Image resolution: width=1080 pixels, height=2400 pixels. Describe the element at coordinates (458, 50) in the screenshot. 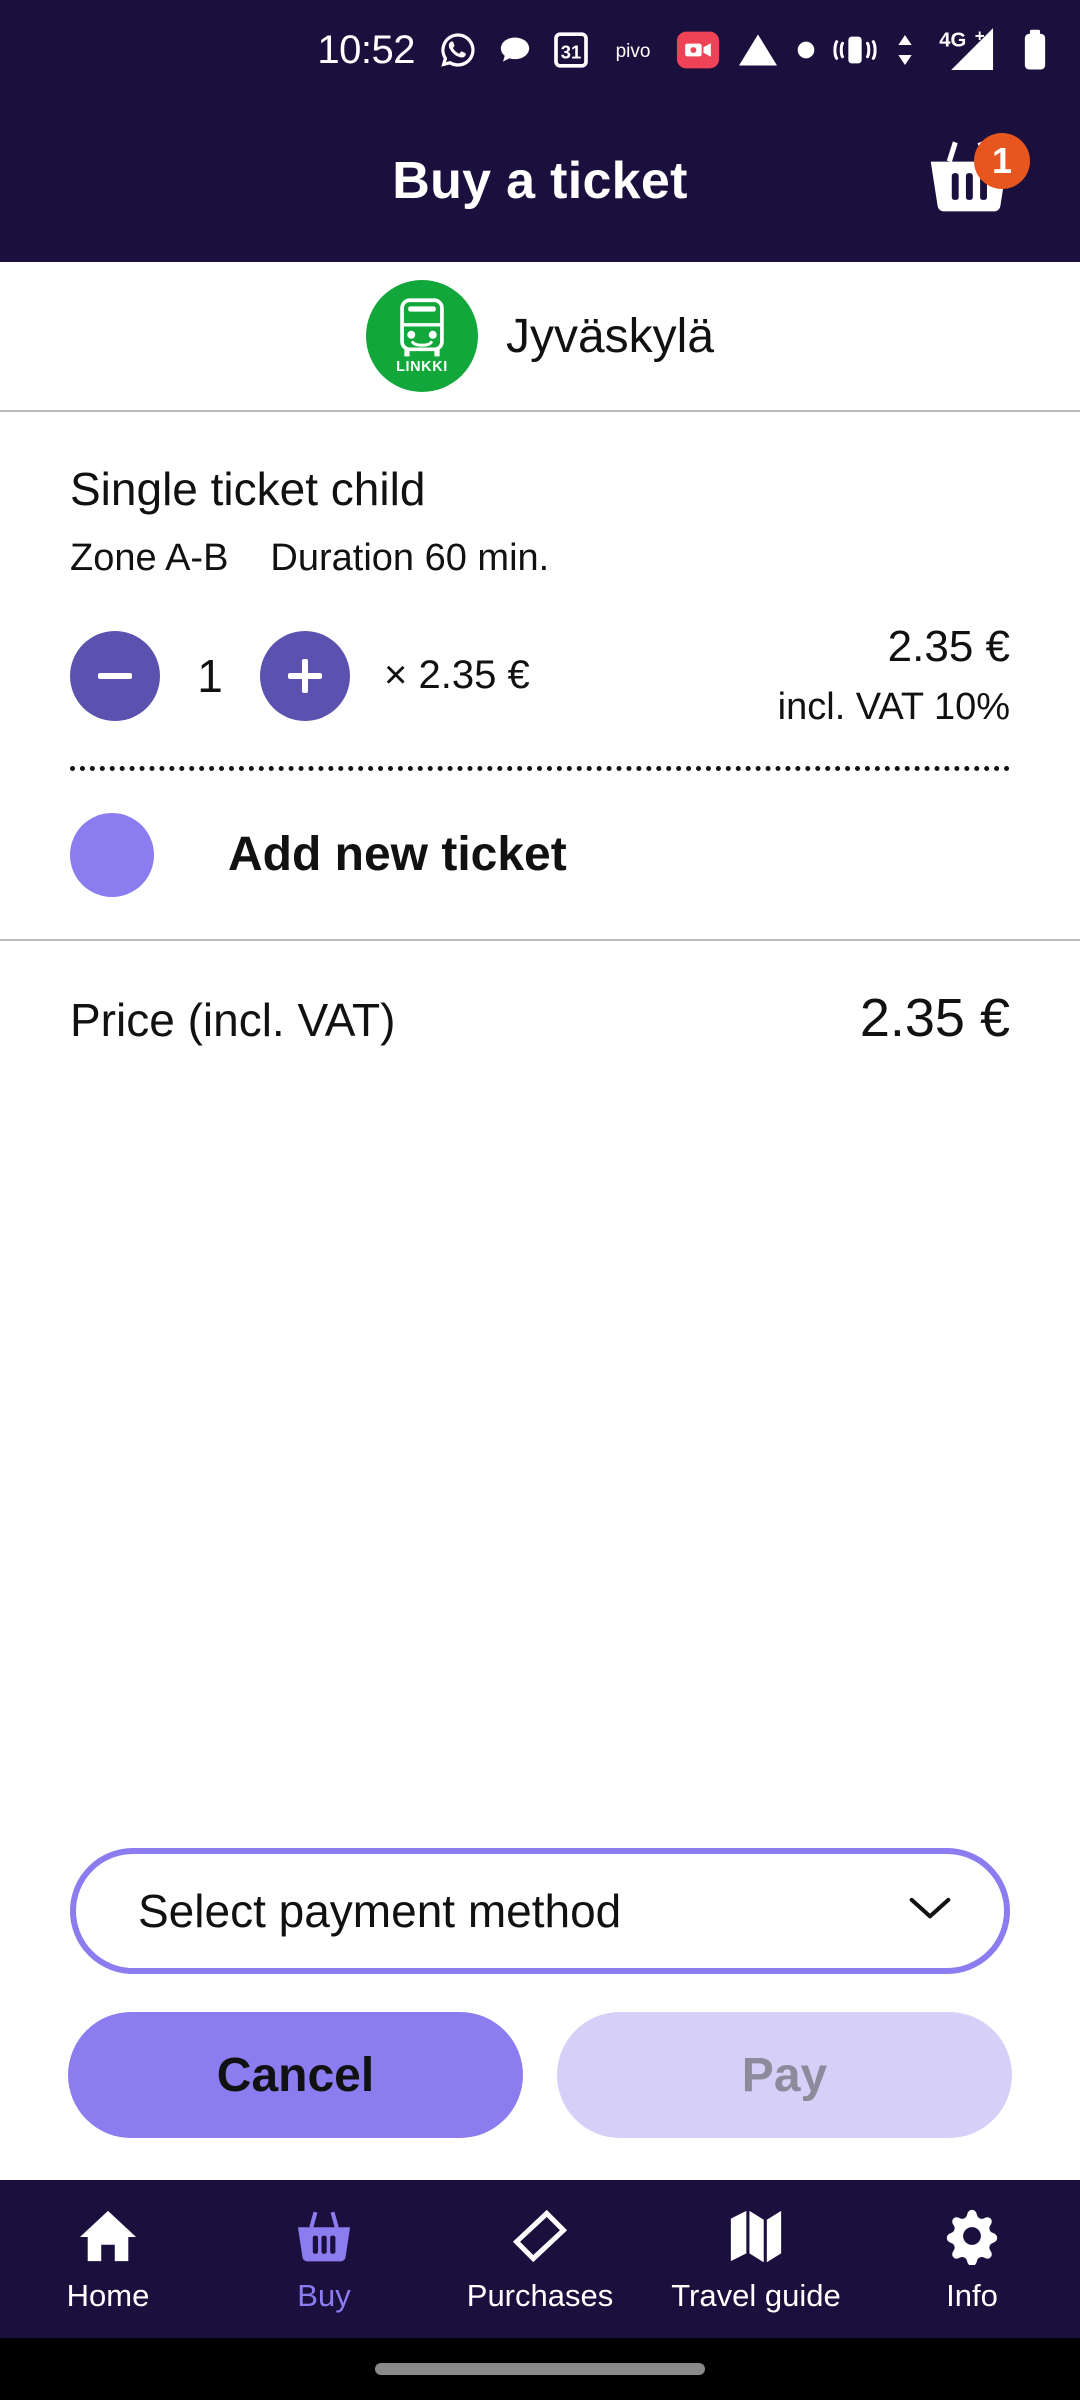

I see `whatsapp-icon` at that location.